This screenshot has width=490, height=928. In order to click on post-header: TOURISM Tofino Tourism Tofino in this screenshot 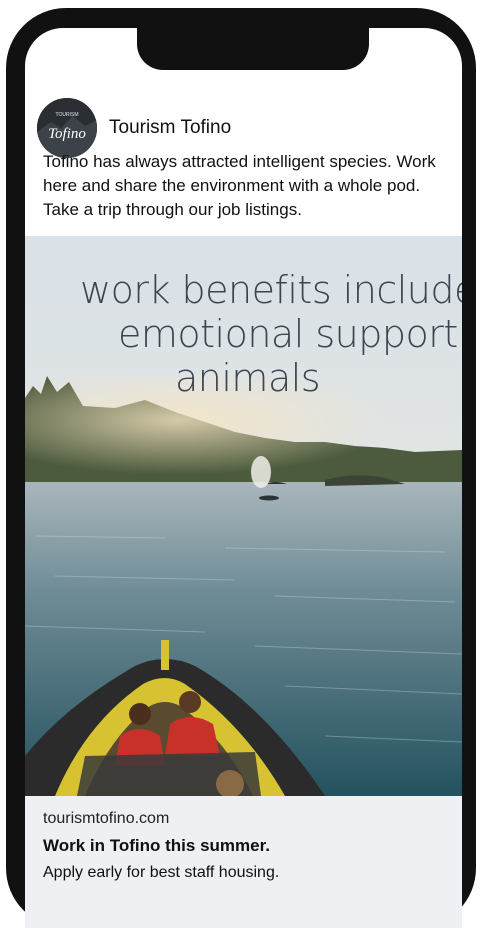, I will do `click(134, 128)`.